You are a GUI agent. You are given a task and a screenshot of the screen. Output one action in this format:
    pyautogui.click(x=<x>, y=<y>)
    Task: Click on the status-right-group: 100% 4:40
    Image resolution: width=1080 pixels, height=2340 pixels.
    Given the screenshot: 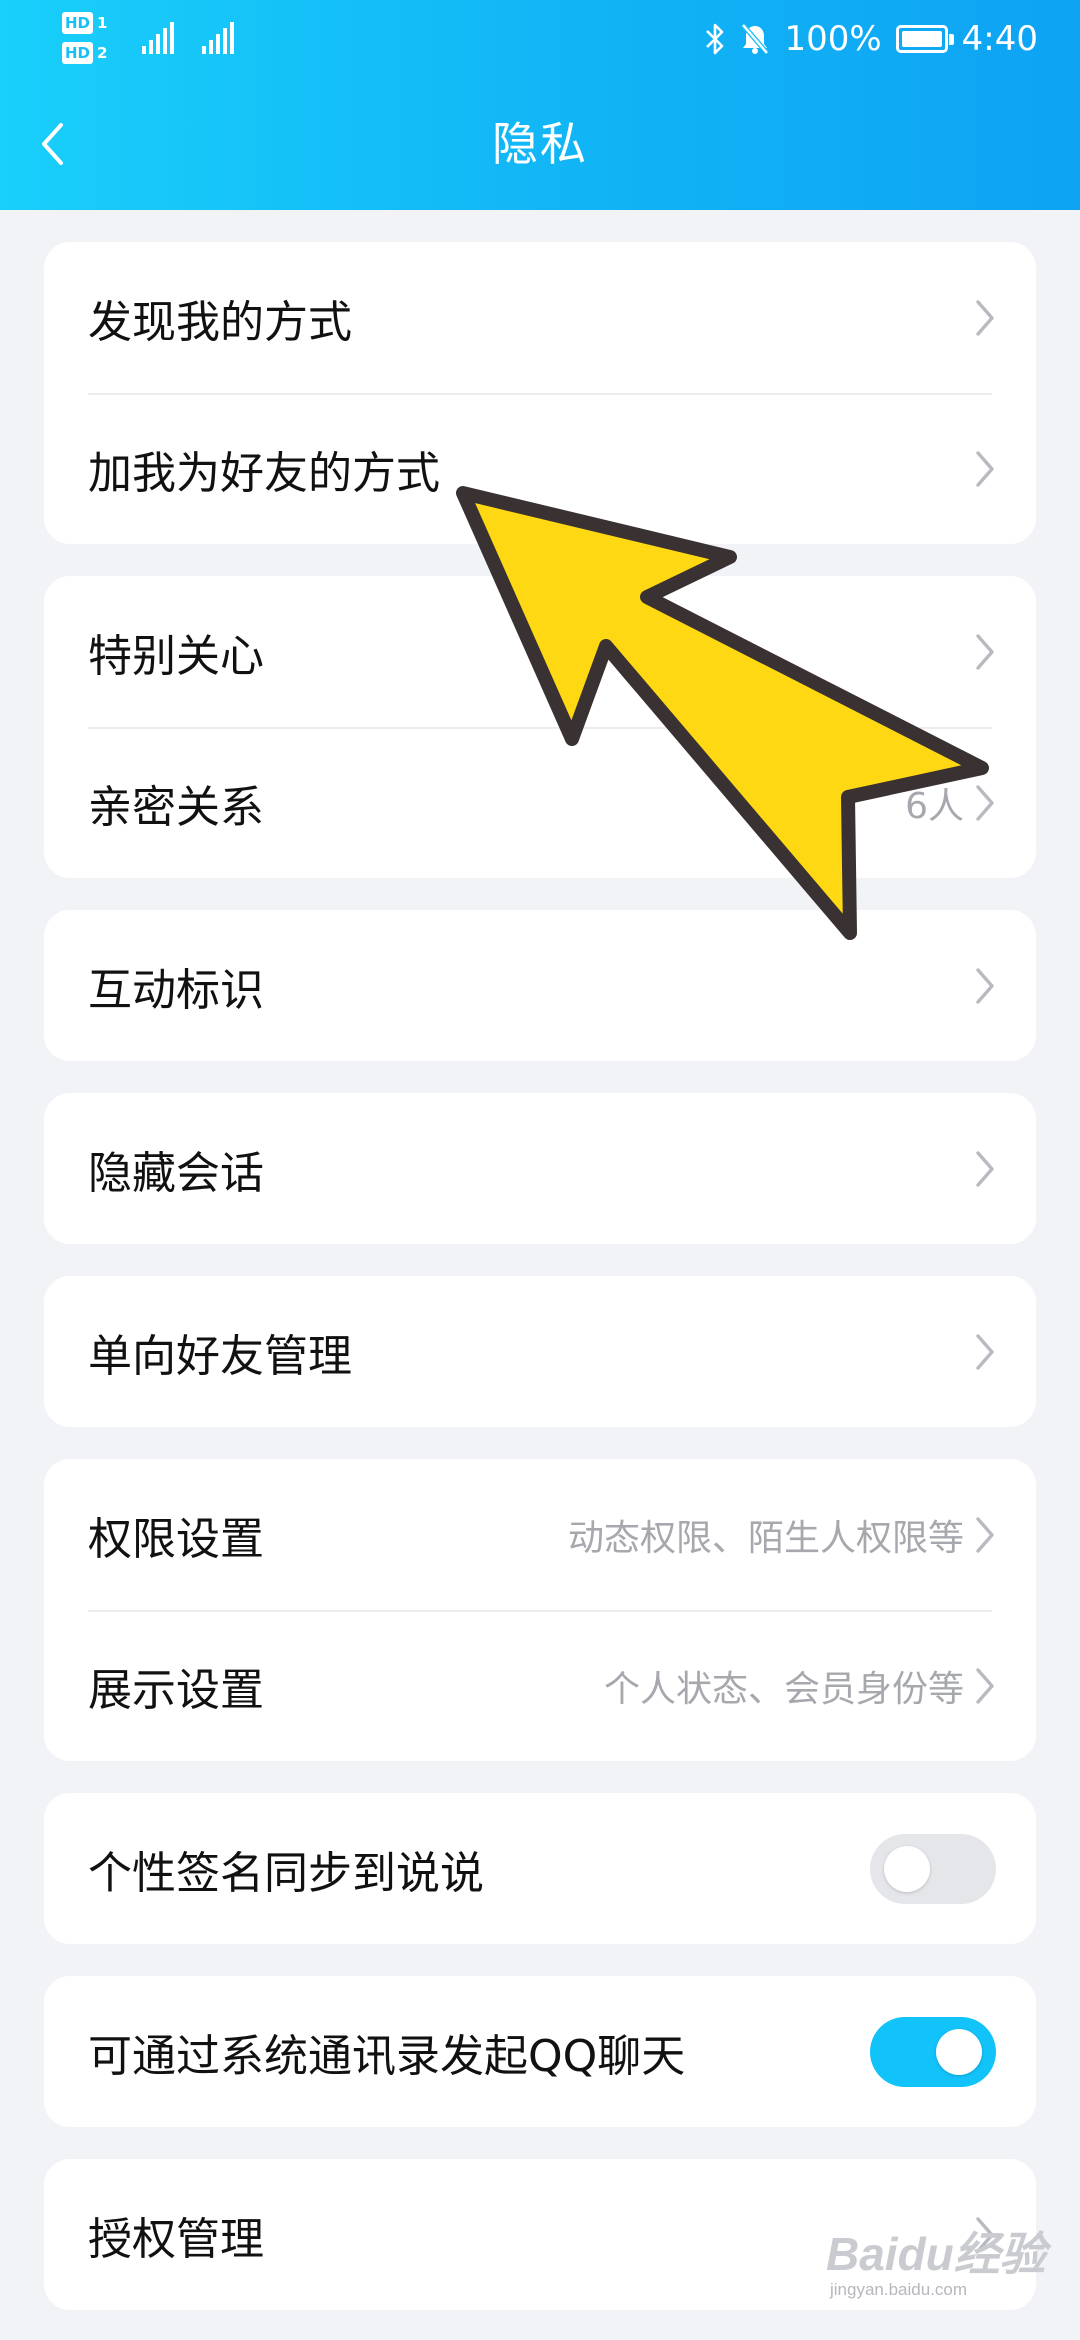 What is the action you would take?
    pyautogui.click(x=871, y=39)
    